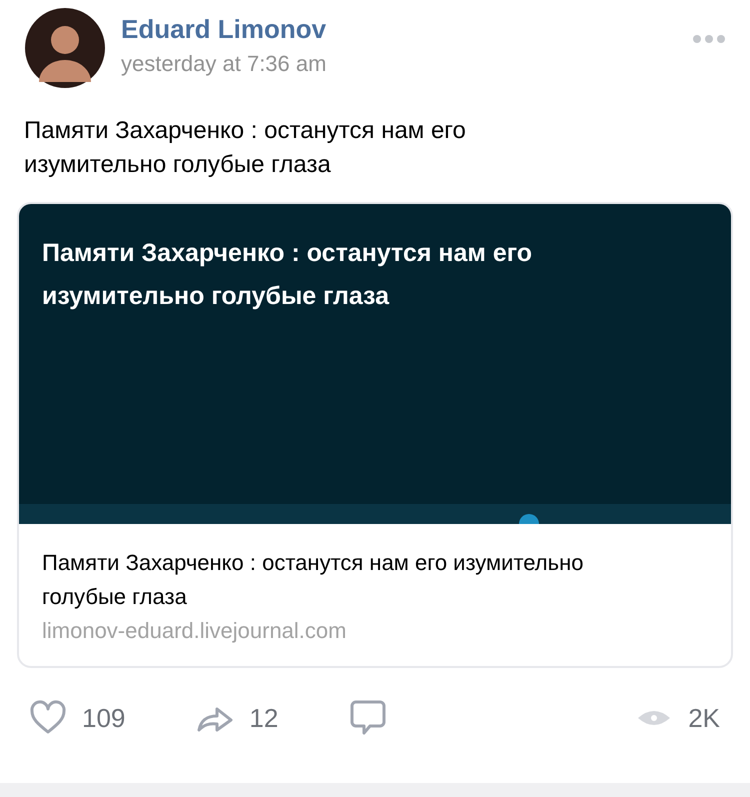  I want to click on link-title: Памяти Захарченко : останутся нам его изумительно голубые глаза, so click(313, 580).